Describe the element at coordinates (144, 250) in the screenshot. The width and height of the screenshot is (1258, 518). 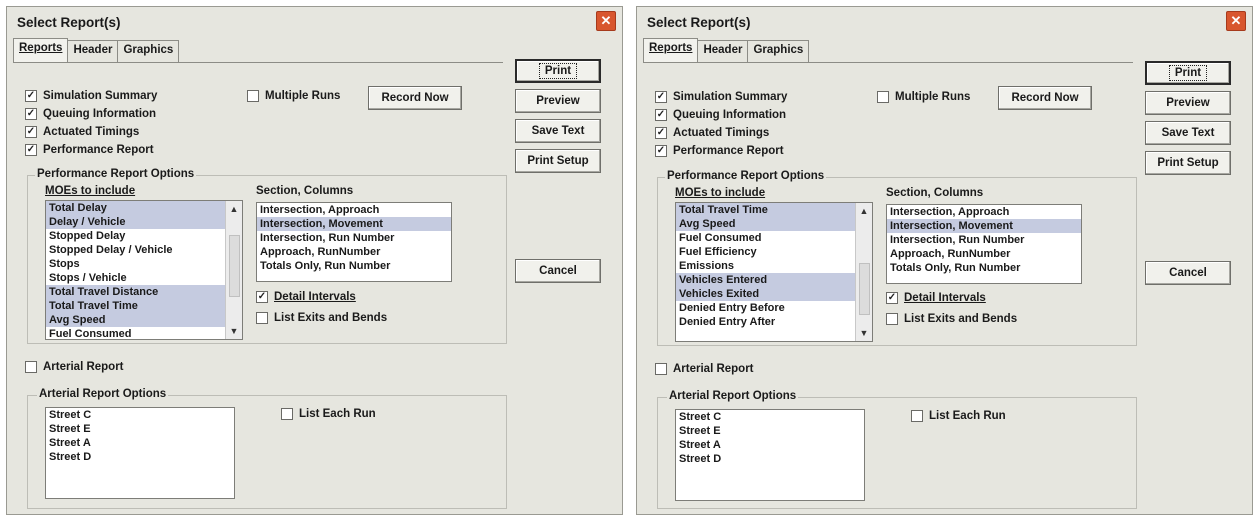
I see `list-item: Stopped Delay / Vehicle` at that location.